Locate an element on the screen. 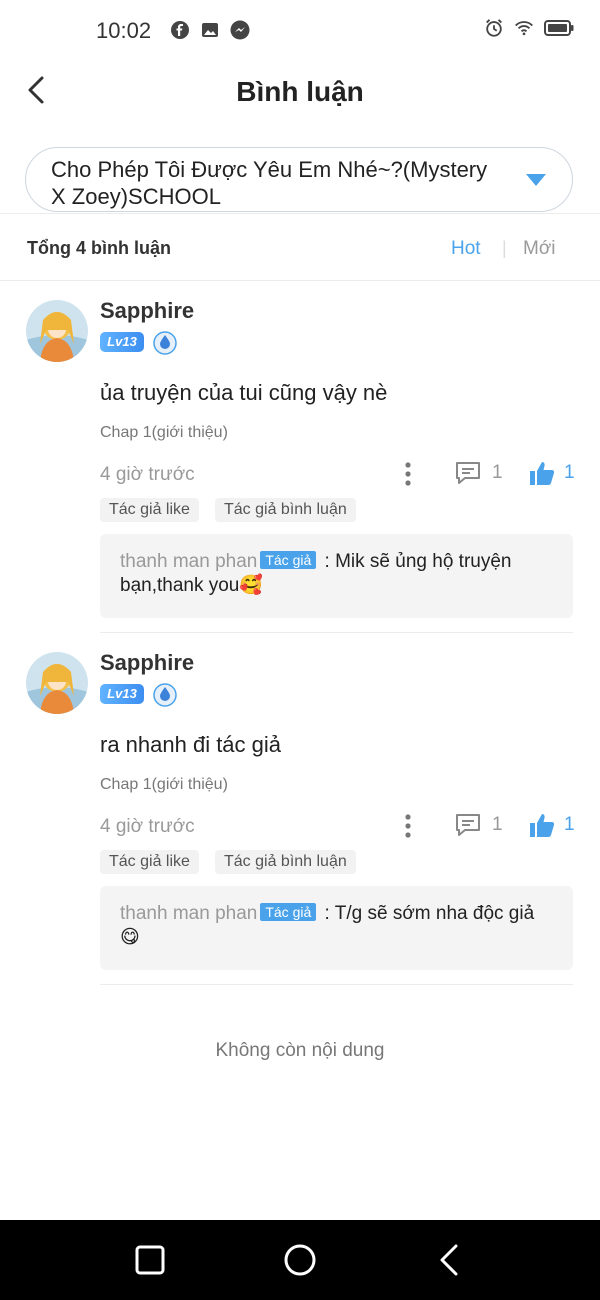  sort-hot-tab: Hot is located at coordinates (466, 249).